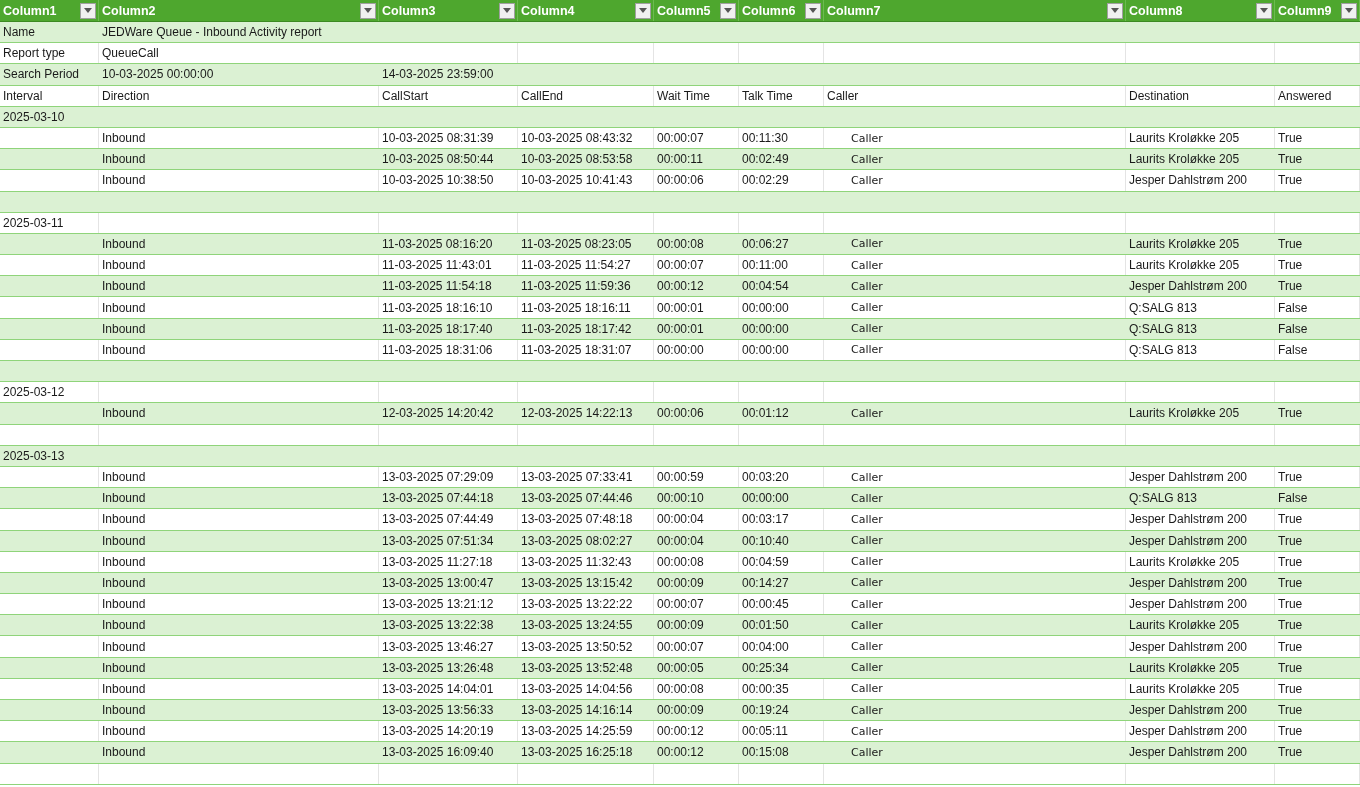 This screenshot has height=787, width=1360. What do you see at coordinates (576, 286) in the screenshot?
I see `table-cell: 11-03-2025 11:59:36` at bounding box center [576, 286].